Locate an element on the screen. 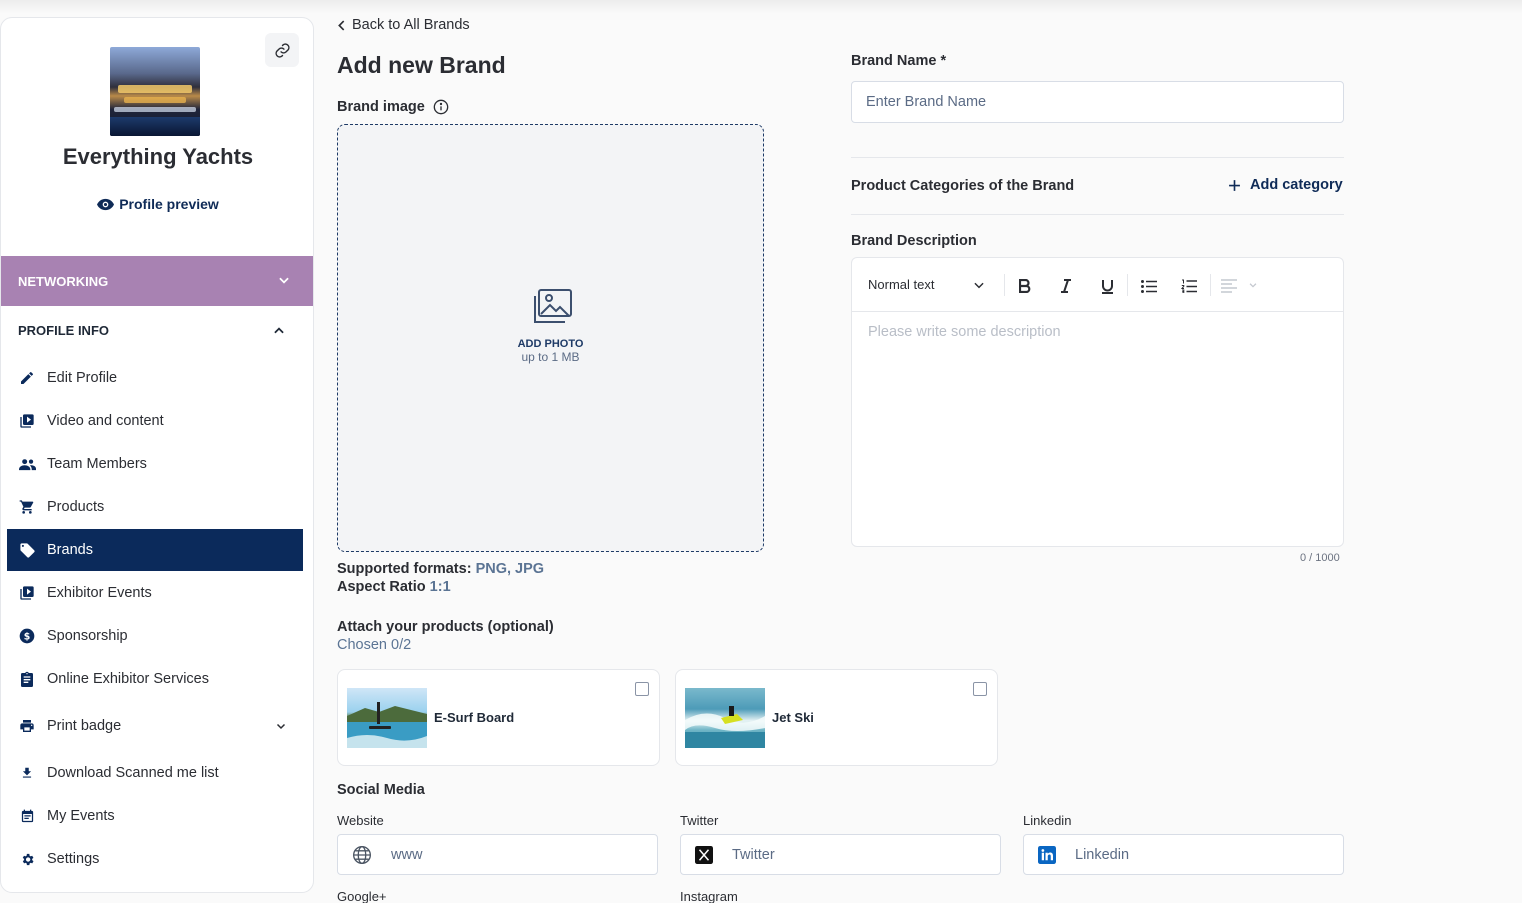 The height and width of the screenshot is (903, 1522). twitter-label: Twitter is located at coordinates (699, 820).